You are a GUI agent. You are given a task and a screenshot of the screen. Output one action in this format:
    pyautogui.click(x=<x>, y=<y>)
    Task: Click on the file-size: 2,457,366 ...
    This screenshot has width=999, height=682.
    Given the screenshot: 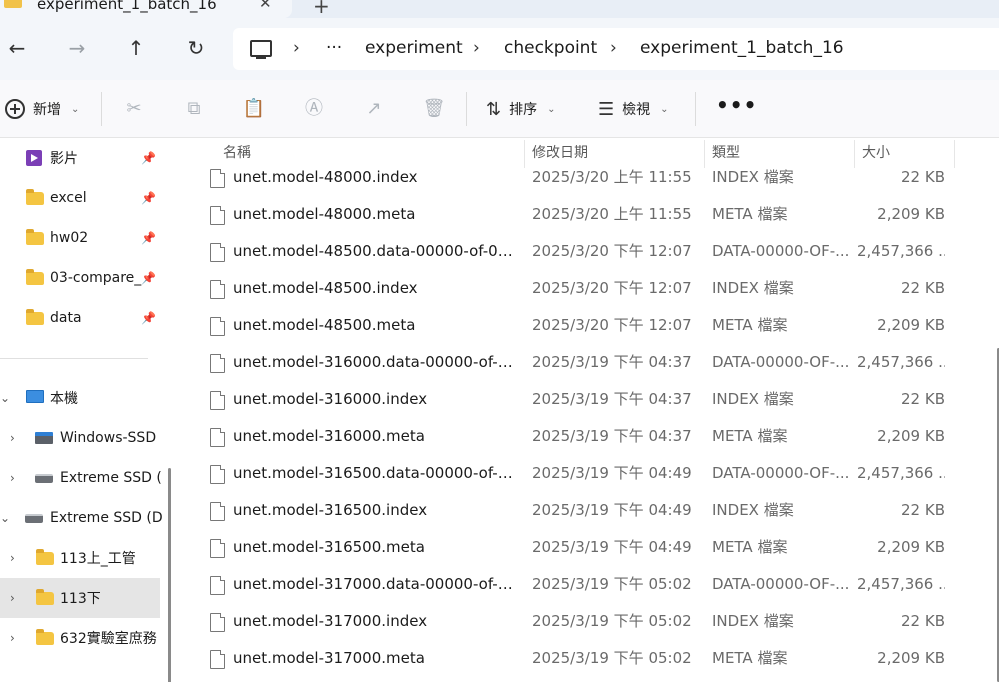 What is the action you would take?
    pyautogui.click(x=901, y=473)
    